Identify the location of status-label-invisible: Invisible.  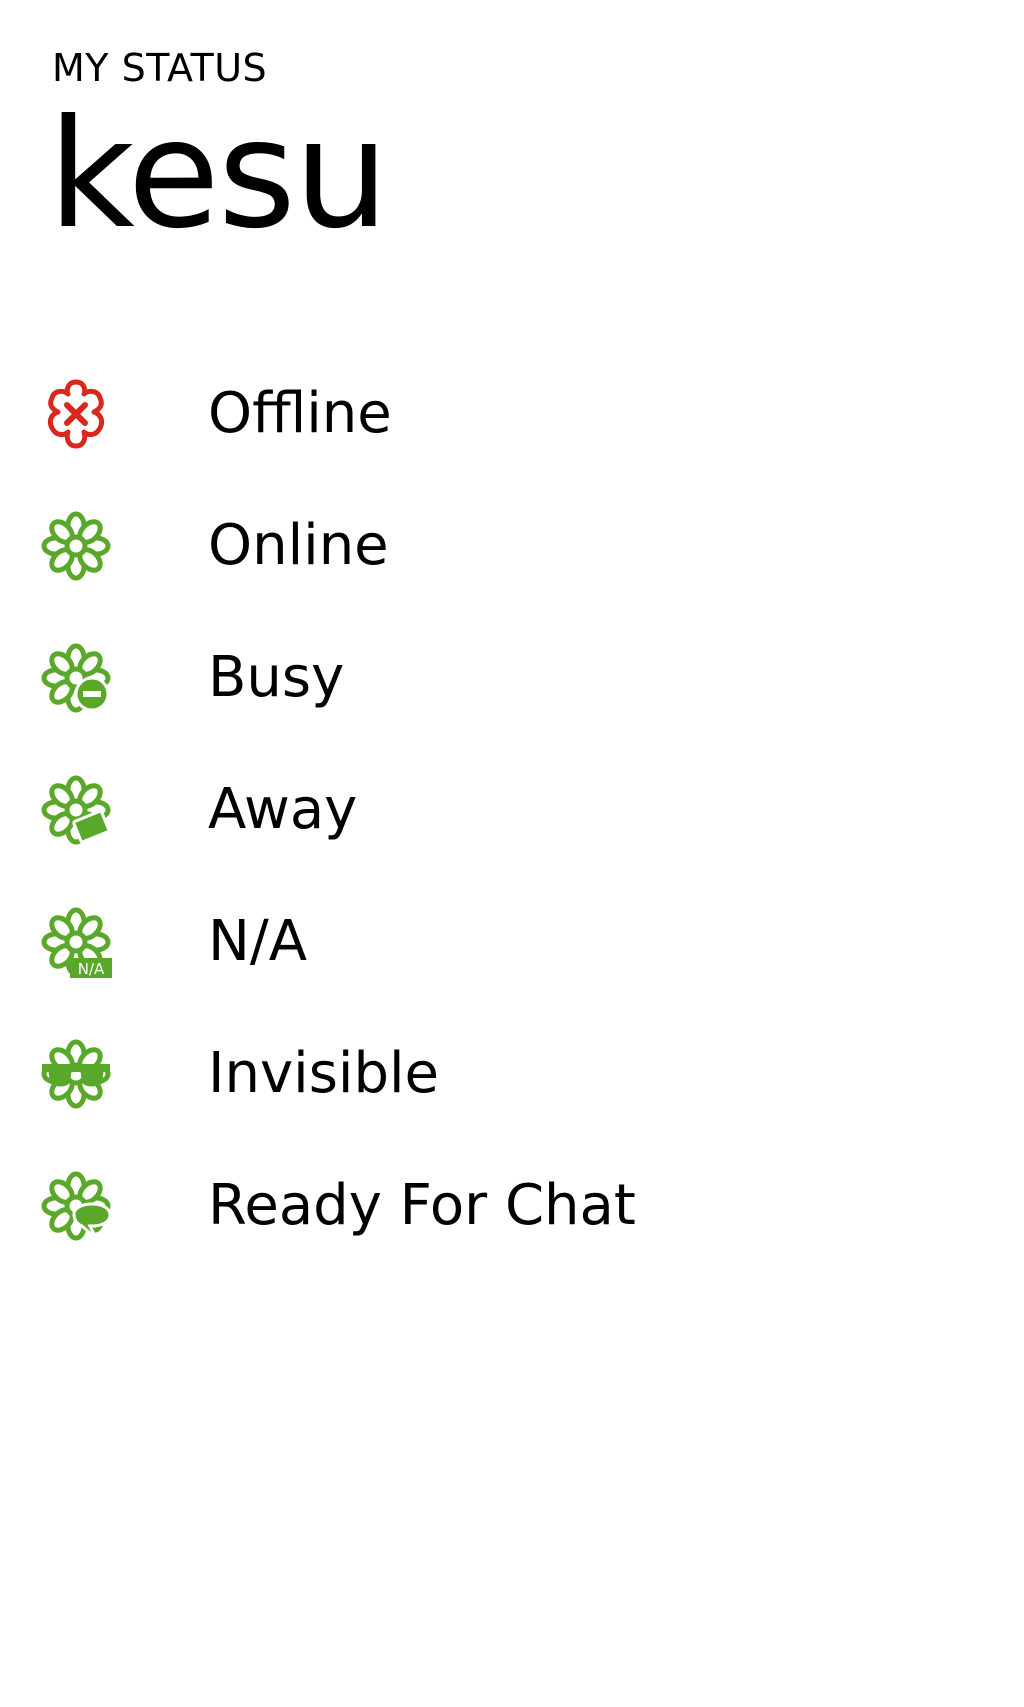
(323, 1073).